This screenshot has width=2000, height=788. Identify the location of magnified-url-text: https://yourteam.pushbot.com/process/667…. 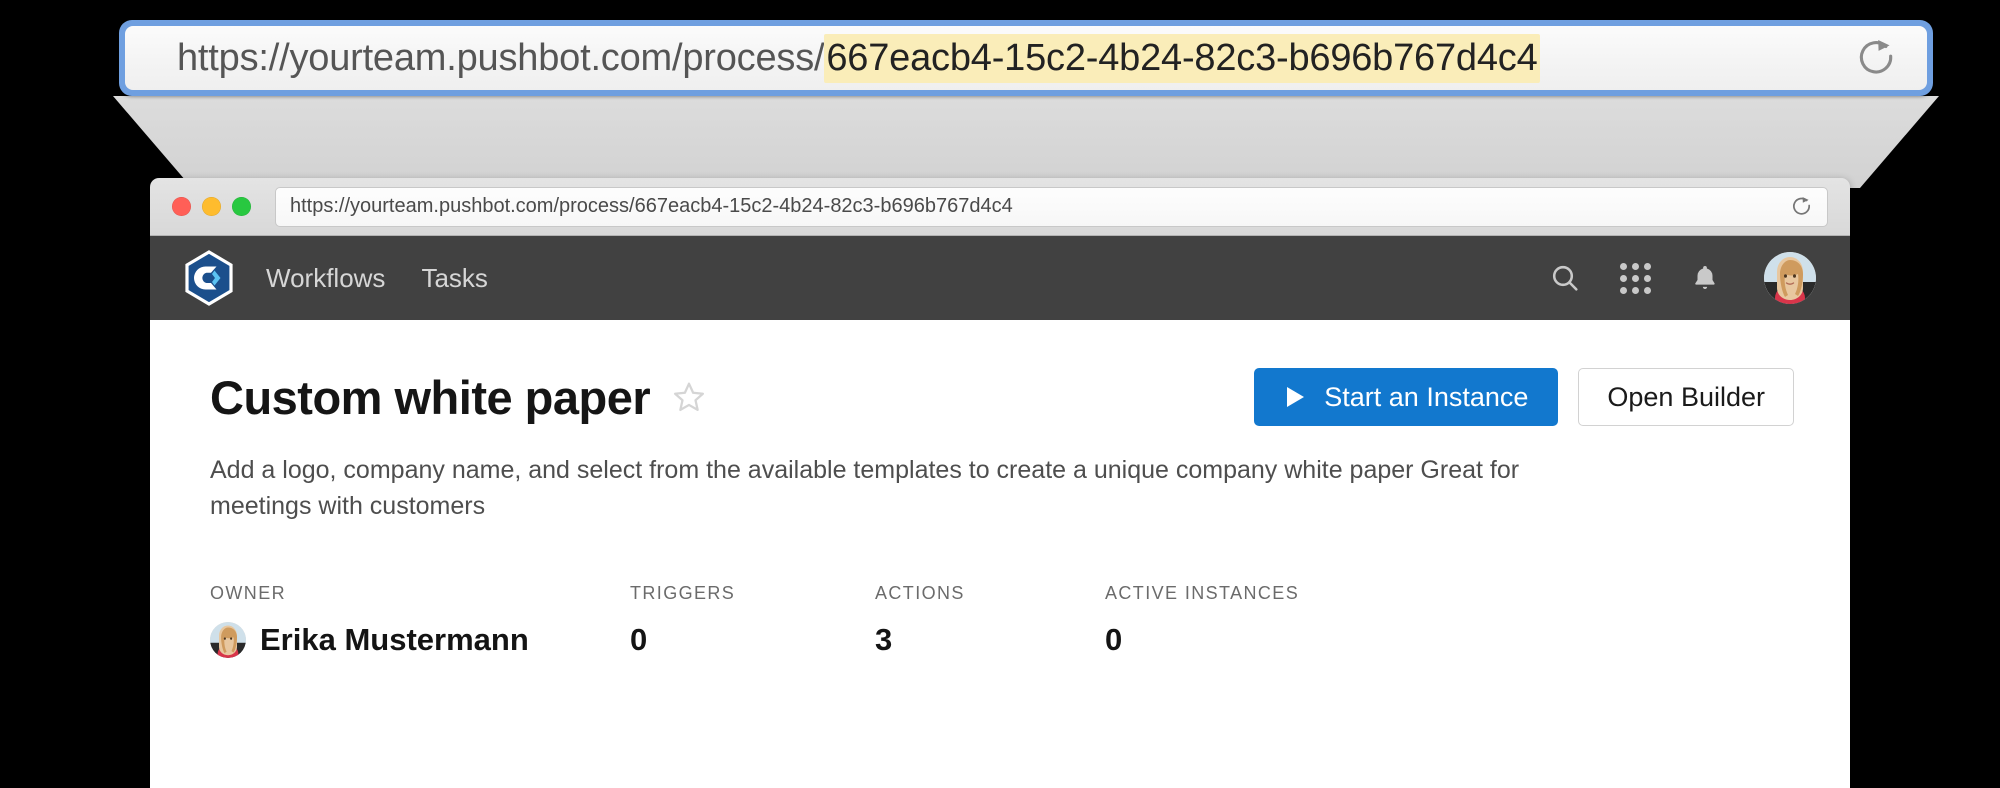
(858, 58).